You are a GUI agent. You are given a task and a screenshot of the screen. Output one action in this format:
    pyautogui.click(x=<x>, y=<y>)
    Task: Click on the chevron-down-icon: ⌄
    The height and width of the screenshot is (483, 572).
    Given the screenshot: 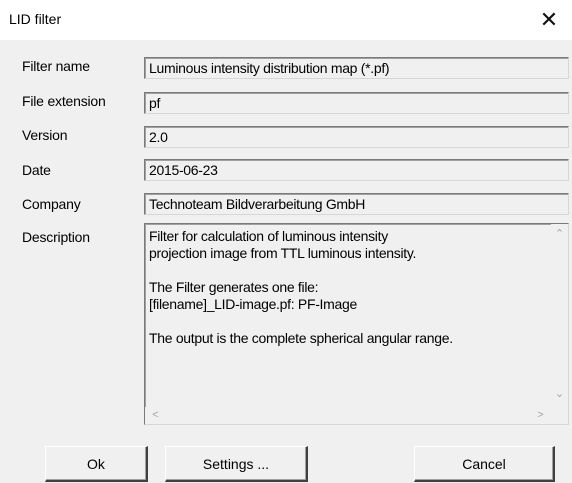 What is the action you would take?
    pyautogui.click(x=559, y=394)
    